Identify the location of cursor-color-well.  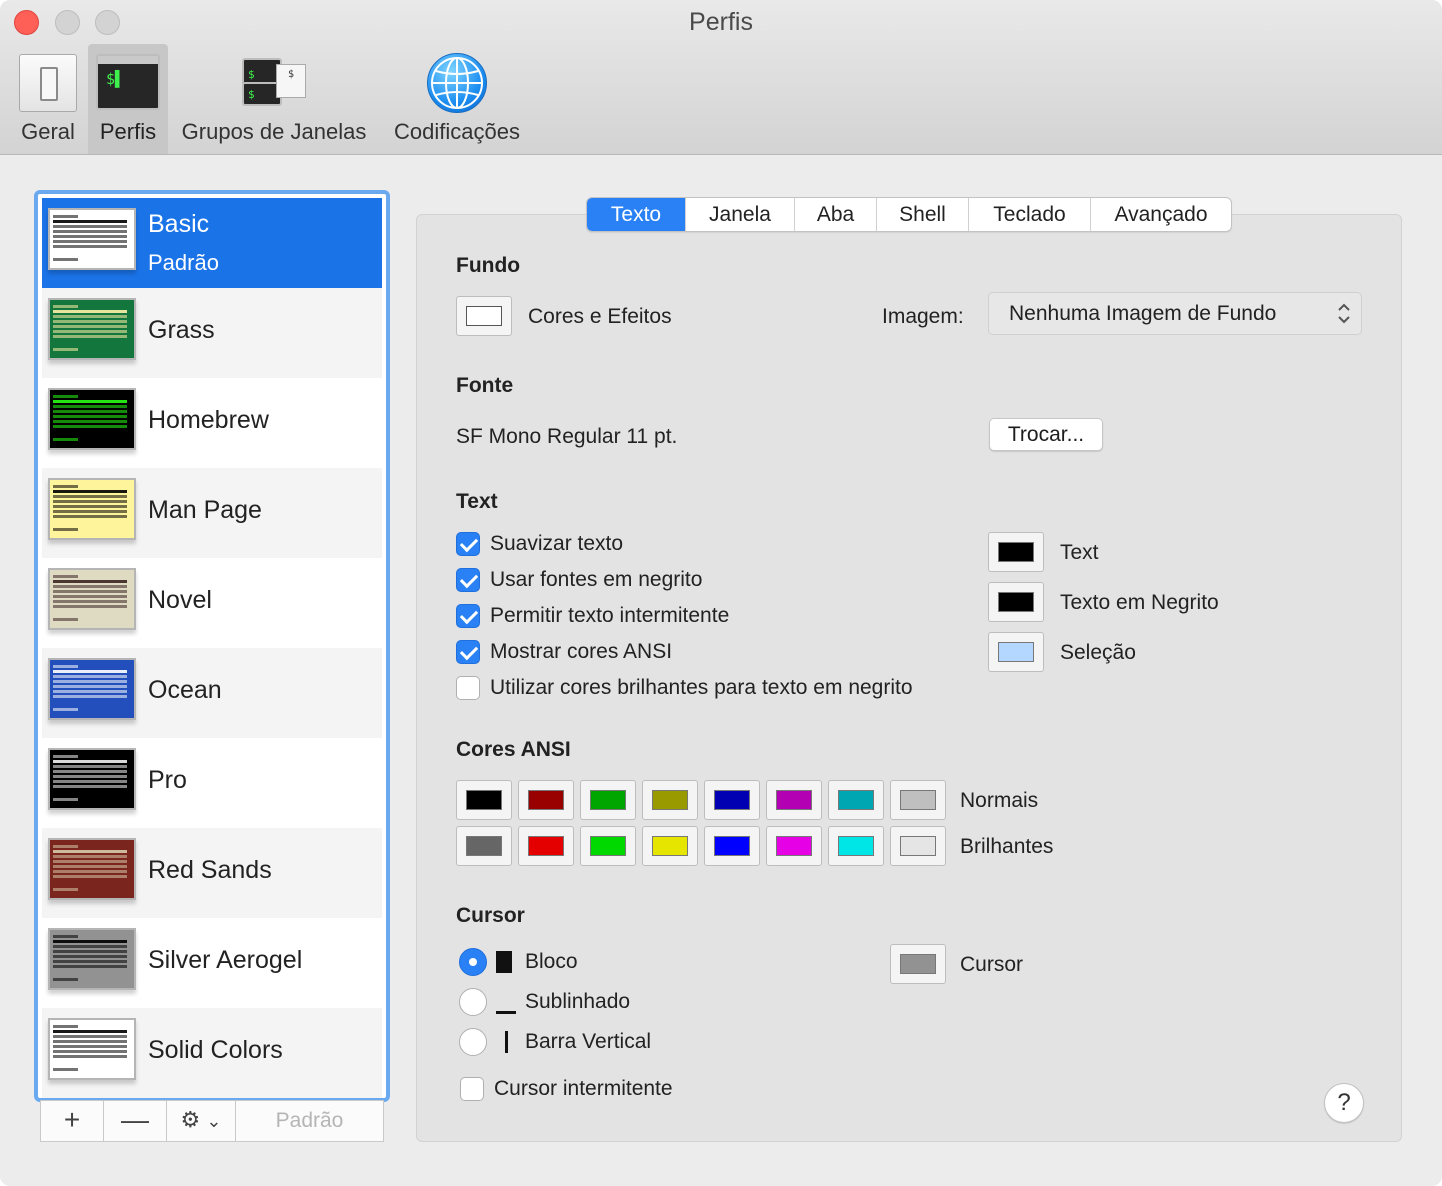
(918, 964).